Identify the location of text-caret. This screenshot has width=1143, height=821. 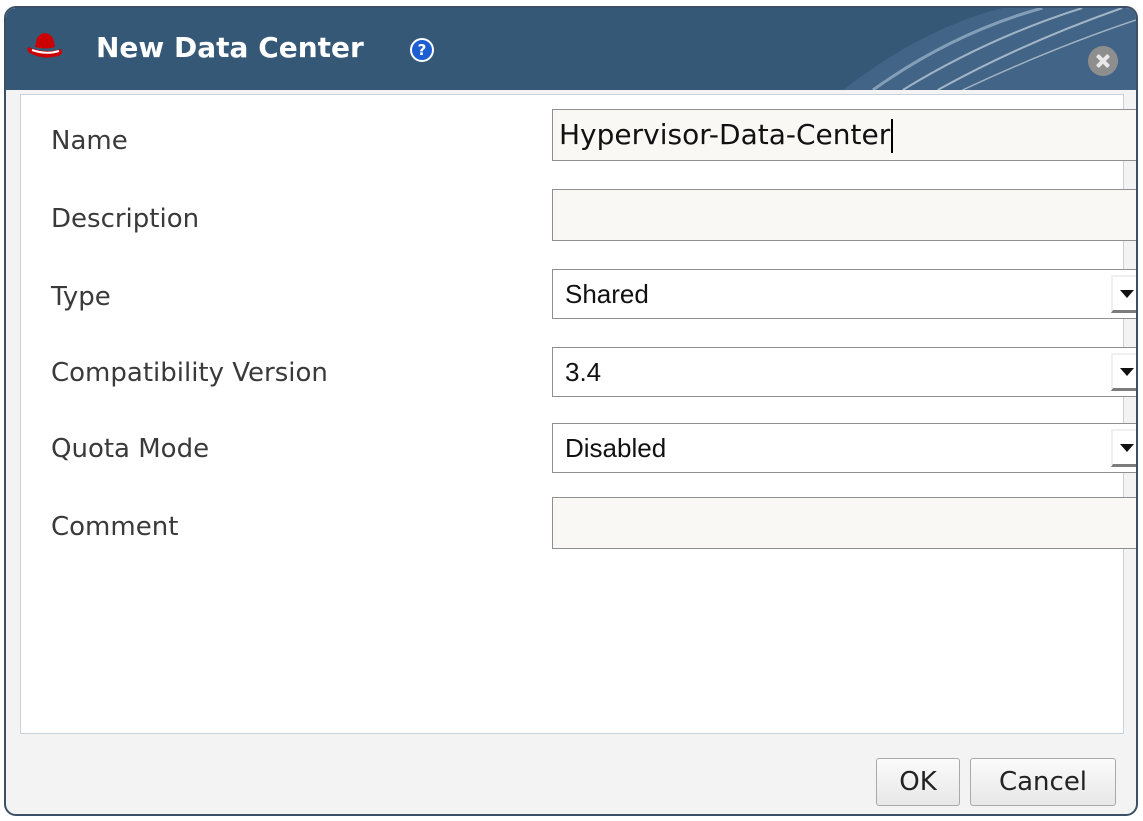
(892, 136).